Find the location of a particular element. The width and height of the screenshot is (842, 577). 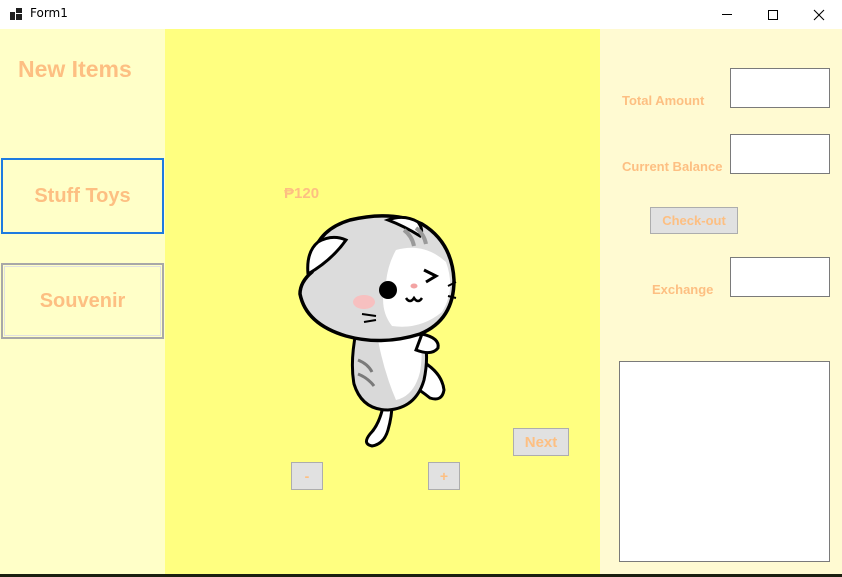

increase-quantity-button: + is located at coordinates (444, 476).